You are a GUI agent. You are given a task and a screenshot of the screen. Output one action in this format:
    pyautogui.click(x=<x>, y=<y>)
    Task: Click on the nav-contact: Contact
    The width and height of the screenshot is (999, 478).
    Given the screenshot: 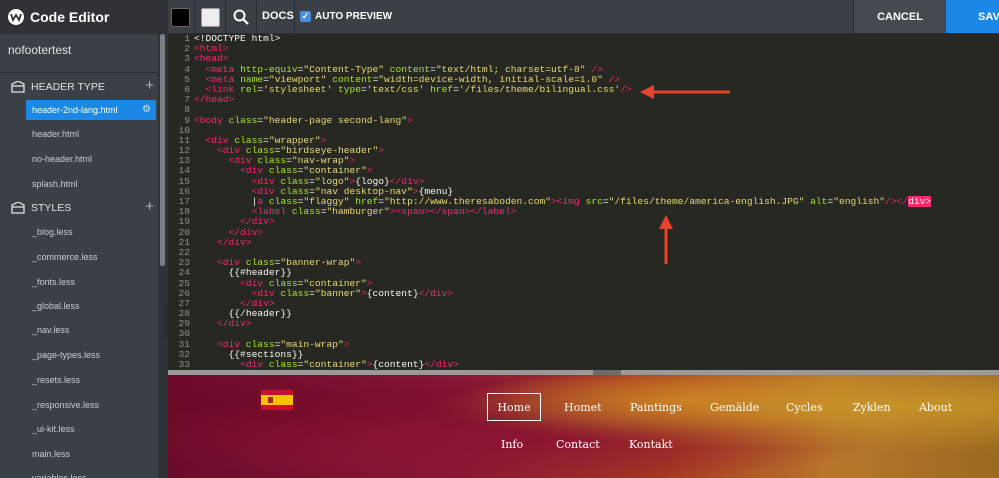 What is the action you would take?
    pyautogui.click(x=578, y=444)
    